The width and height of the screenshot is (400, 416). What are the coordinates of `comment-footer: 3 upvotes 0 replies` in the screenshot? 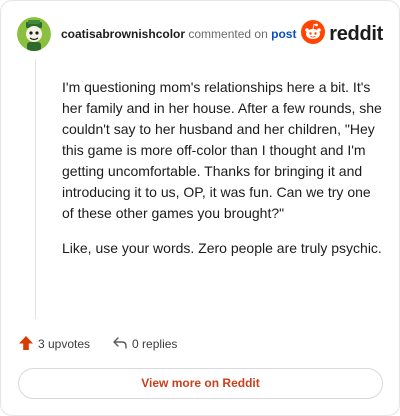 It's located at (97, 344).